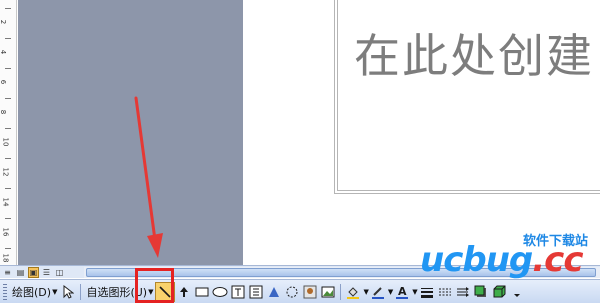 The height and width of the screenshot is (303, 600). Describe the element at coordinates (5, 258) in the screenshot. I see `ruler-number: 18` at that location.